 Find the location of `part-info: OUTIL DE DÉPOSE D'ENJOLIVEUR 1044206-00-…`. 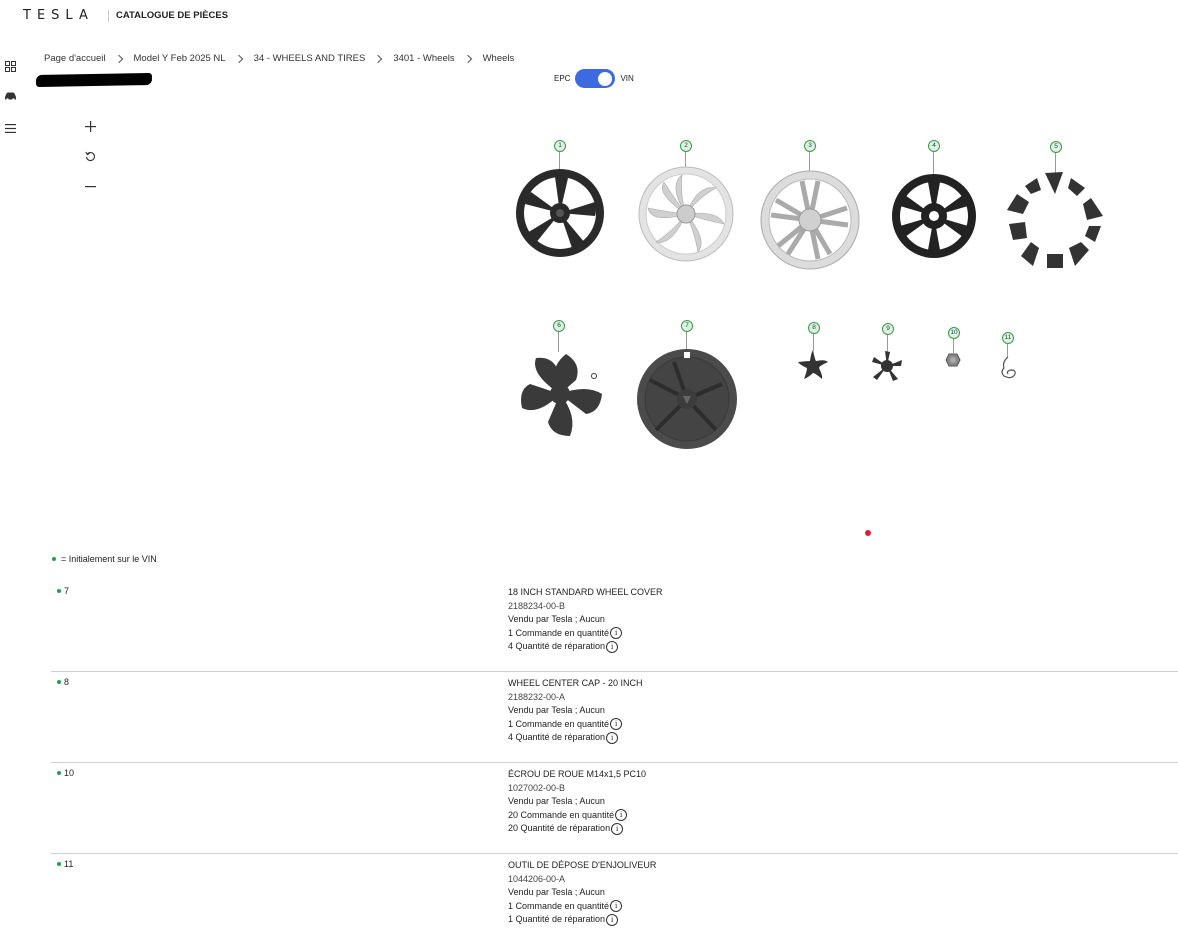

part-info: OUTIL DE DÉPOSE D'ENJOLIVEUR 1044206-00-… is located at coordinates (582, 893).